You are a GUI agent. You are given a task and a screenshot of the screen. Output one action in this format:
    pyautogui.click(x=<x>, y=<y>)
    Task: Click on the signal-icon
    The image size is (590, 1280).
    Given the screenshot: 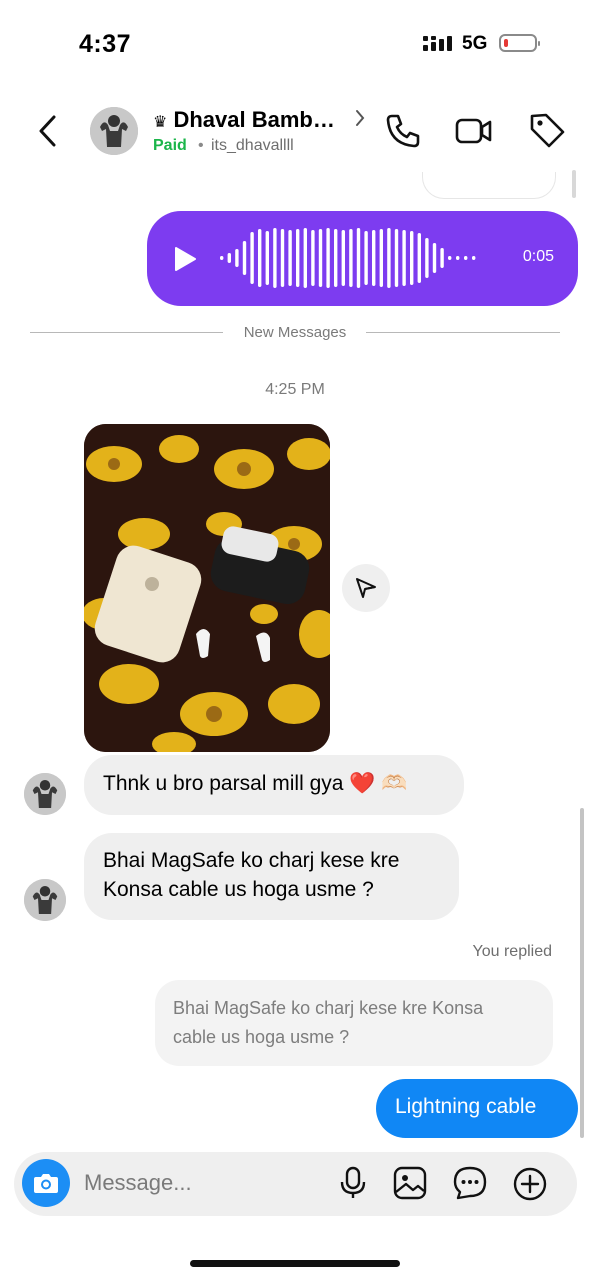 What is the action you would take?
    pyautogui.click(x=437, y=43)
    